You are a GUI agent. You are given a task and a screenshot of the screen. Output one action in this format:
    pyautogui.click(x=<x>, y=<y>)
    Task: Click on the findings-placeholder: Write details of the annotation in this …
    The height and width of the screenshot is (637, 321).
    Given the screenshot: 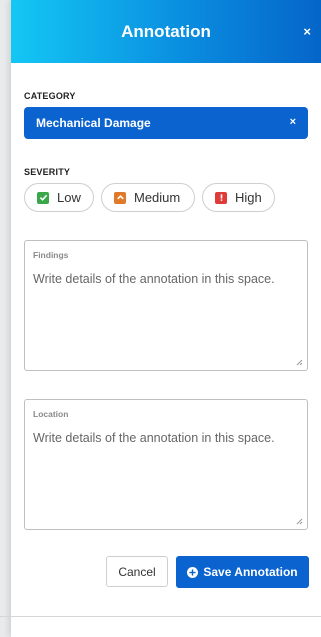 What is the action you would take?
    pyautogui.click(x=154, y=279)
    